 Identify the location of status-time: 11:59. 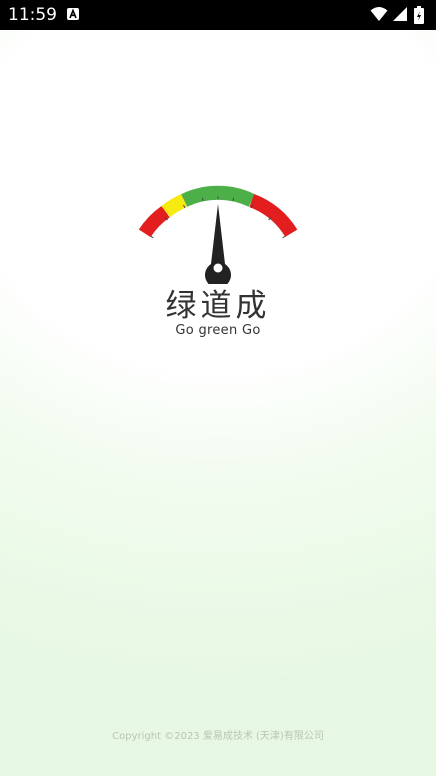
(32, 15).